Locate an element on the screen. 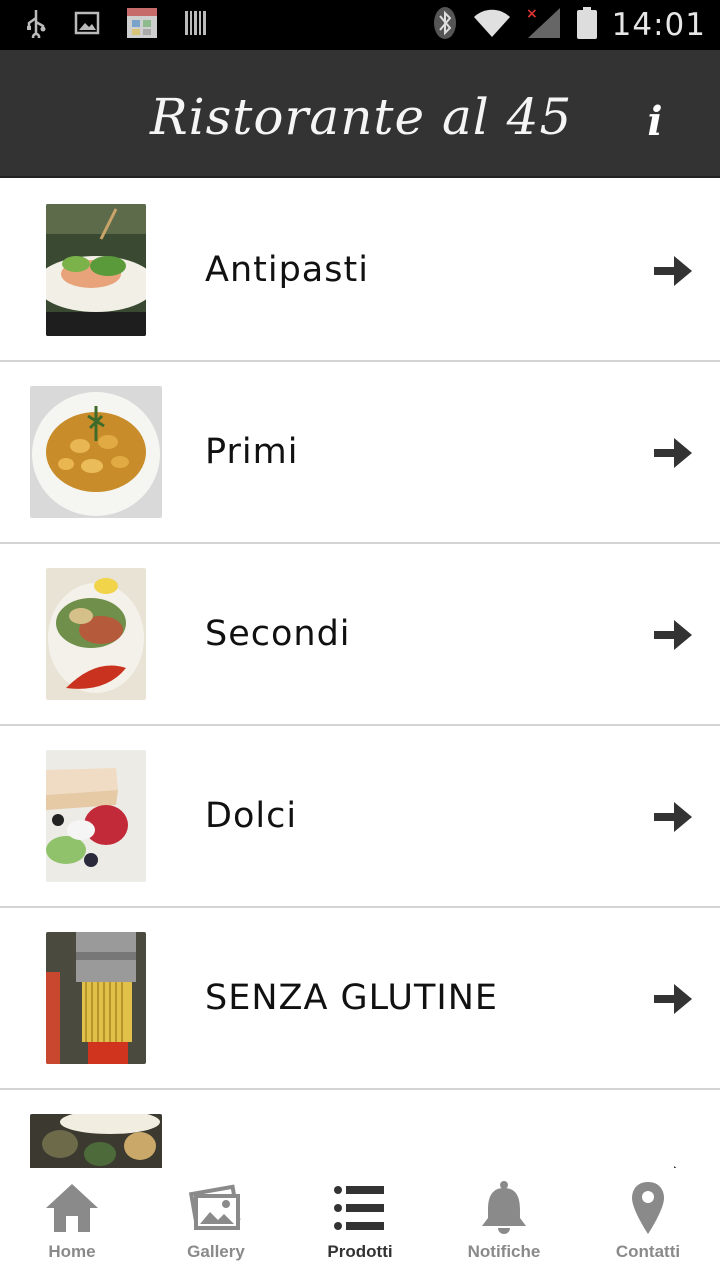 This screenshot has height=1280, width=720. item-label-antipasti: Antipasti is located at coordinates (287, 270).